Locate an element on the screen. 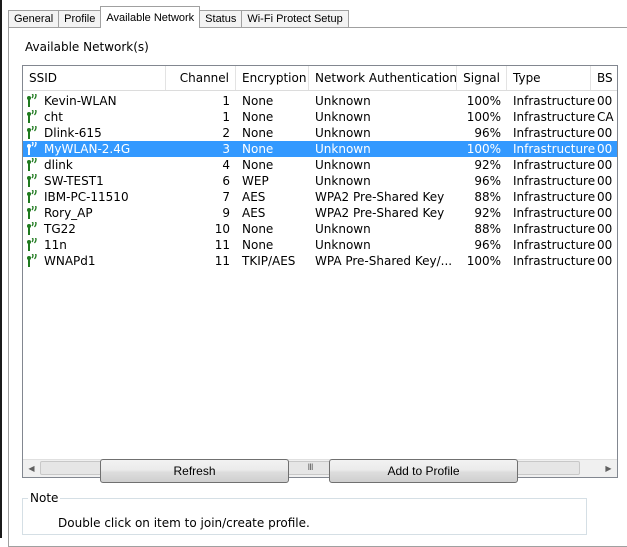 The width and height of the screenshot is (627, 547). table-row: cht 1 None Unknown 100% Infrastructure CA is located at coordinates (320, 116).